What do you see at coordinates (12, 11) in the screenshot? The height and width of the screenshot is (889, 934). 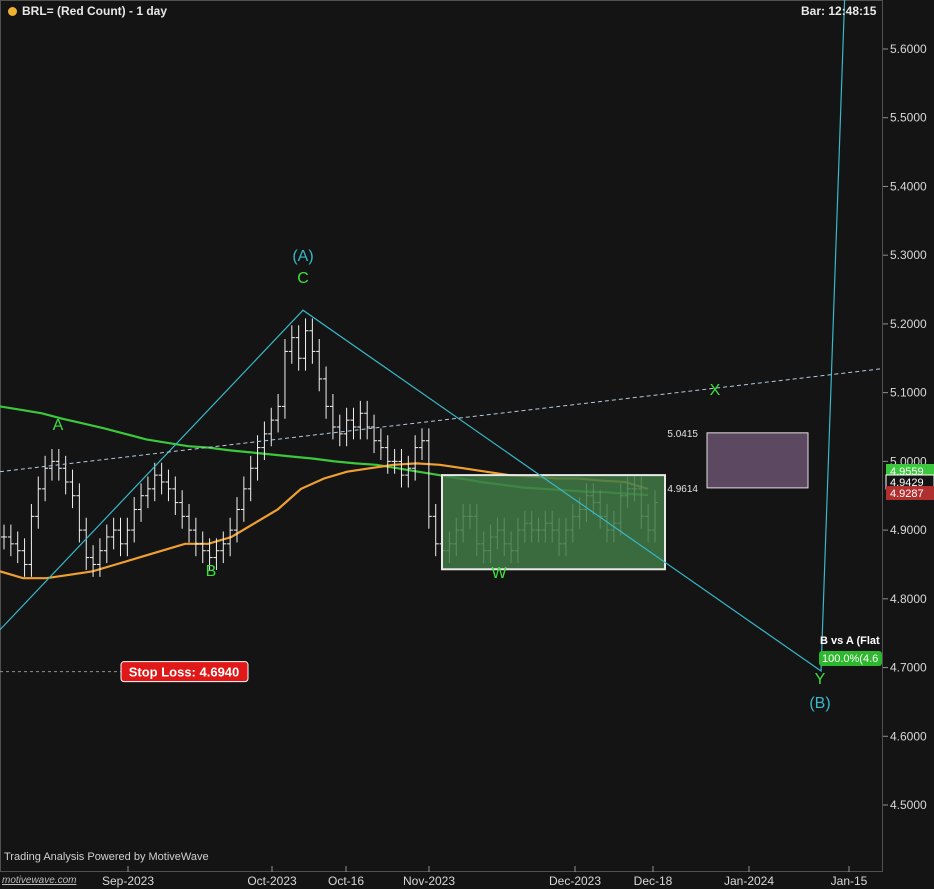 I see `symbol-dot-icon` at bounding box center [12, 11].